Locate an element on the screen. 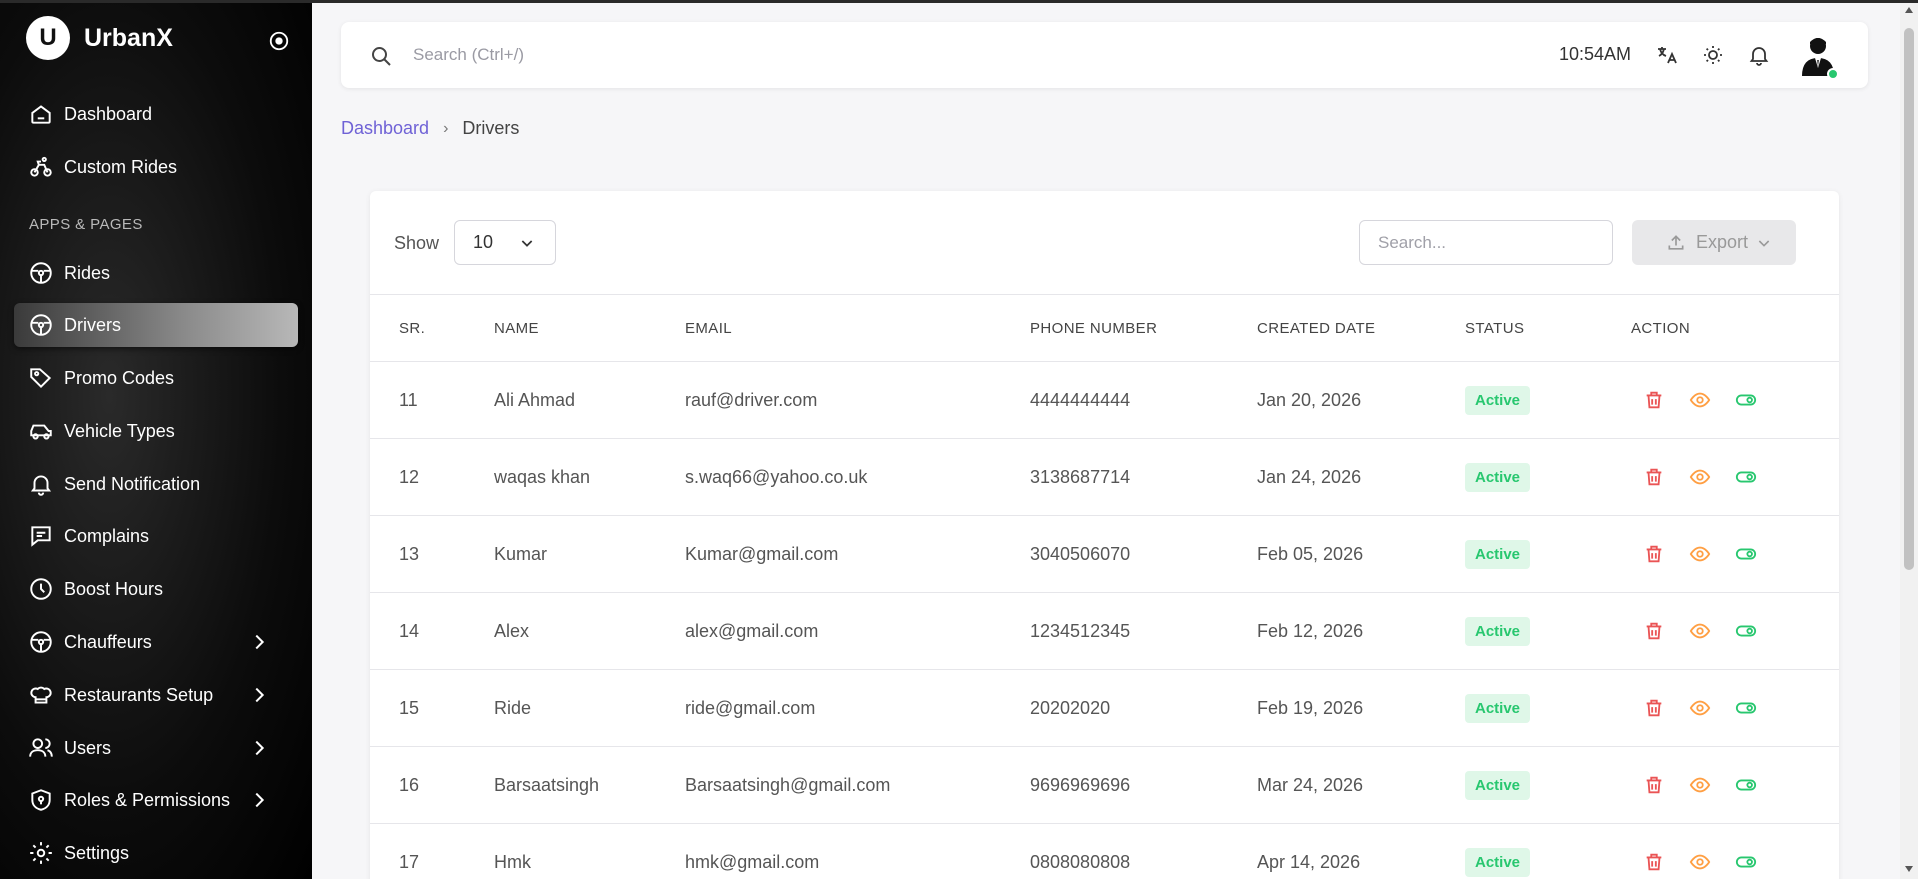  cell-email: Kumar@gmail.com is located at coordinates (857, 554).